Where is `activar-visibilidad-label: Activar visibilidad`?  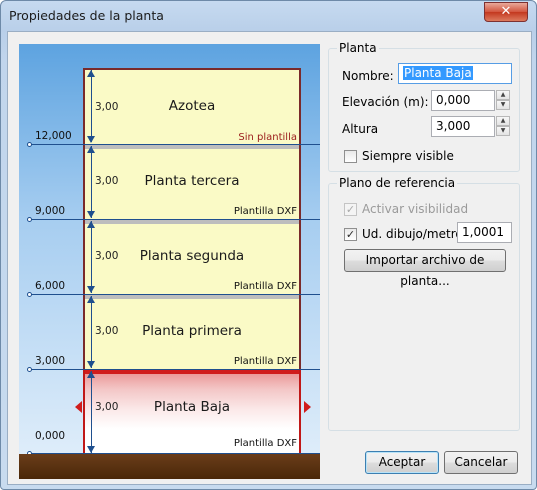
activar-visibilidad-label: Activar visibilidad is located at coordinates (415, 209).